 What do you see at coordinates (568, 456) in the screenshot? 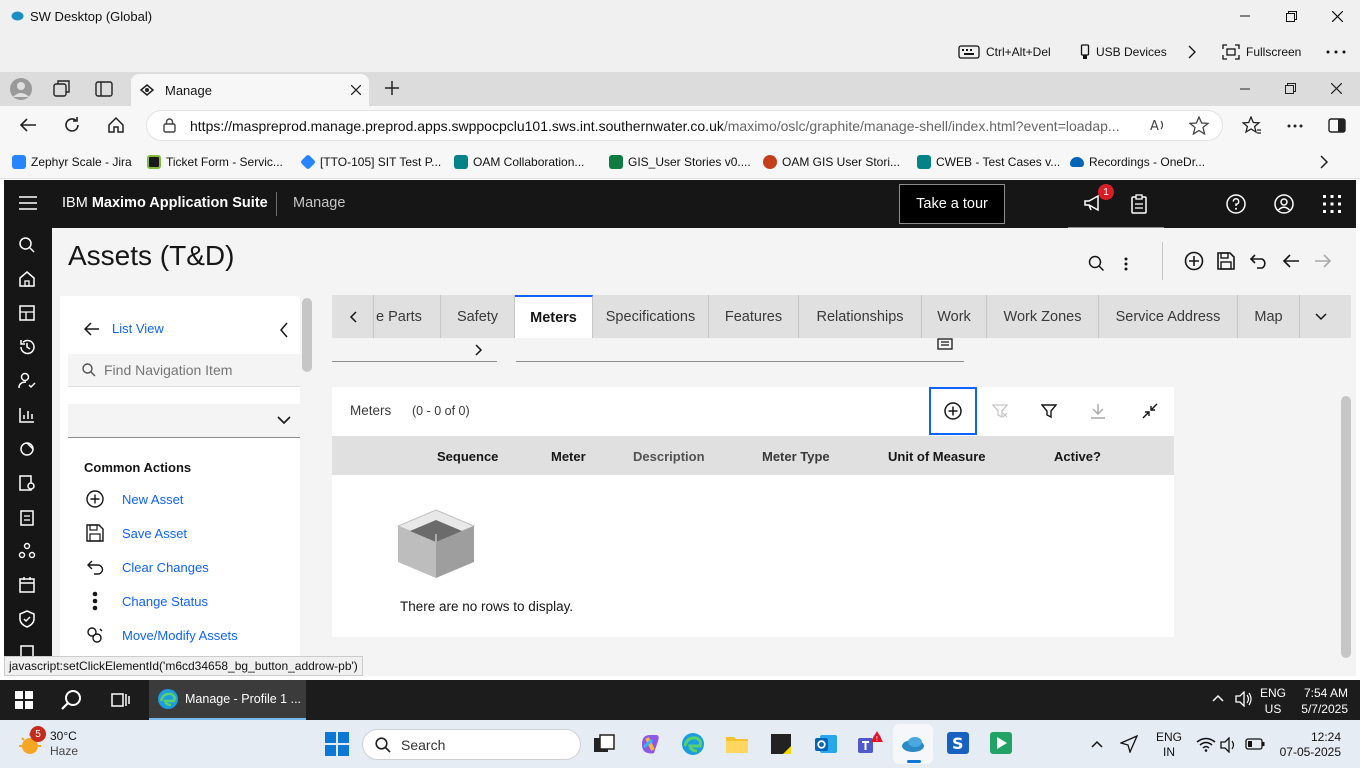
I see `column-header-meter: Meter` at bounding box center [568, 456].